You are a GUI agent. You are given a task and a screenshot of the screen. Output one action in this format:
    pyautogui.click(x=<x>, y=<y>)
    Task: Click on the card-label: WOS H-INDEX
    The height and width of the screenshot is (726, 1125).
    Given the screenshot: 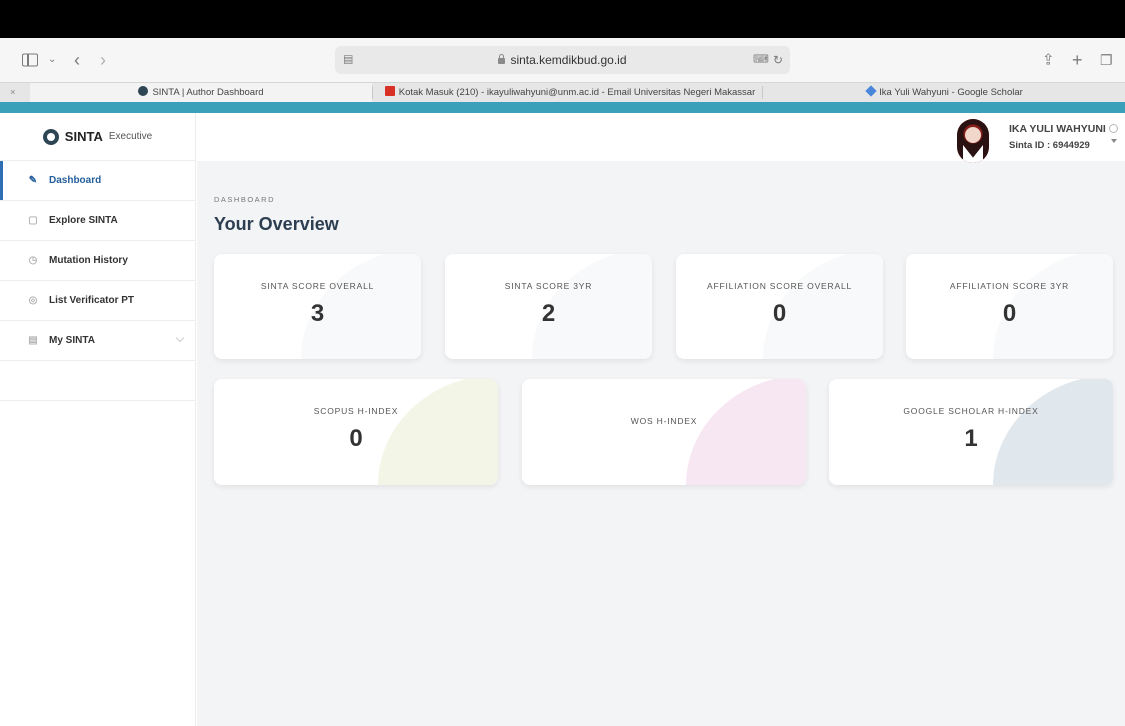 What is the action you would take?
    pyautogui.click(x=664, y=421)
    